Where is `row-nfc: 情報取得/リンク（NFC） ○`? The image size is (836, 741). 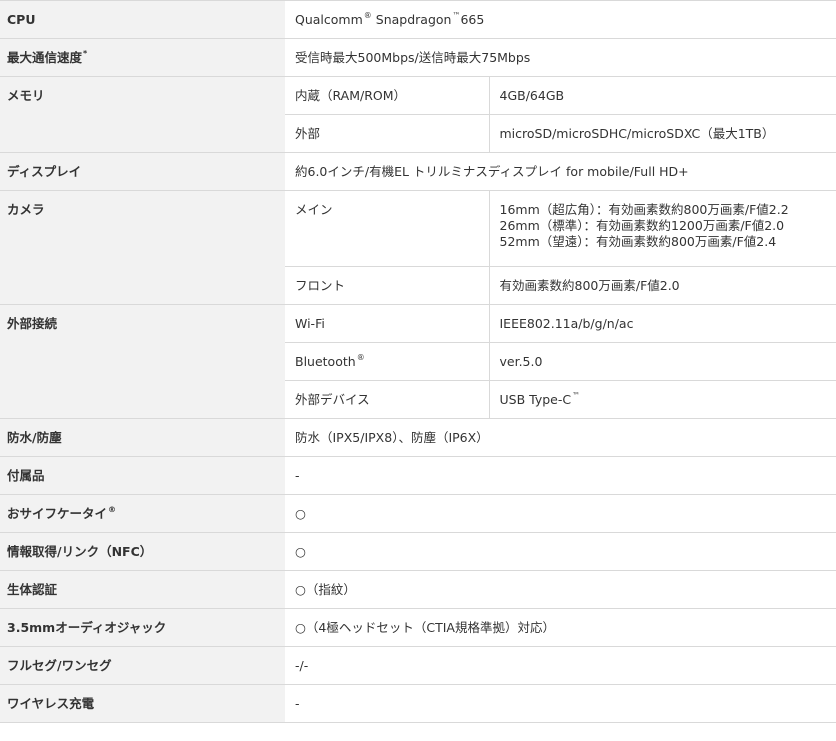 row-nfc: 情報取得/リンク（NFC） ○ is located at coordinates (418, 551).